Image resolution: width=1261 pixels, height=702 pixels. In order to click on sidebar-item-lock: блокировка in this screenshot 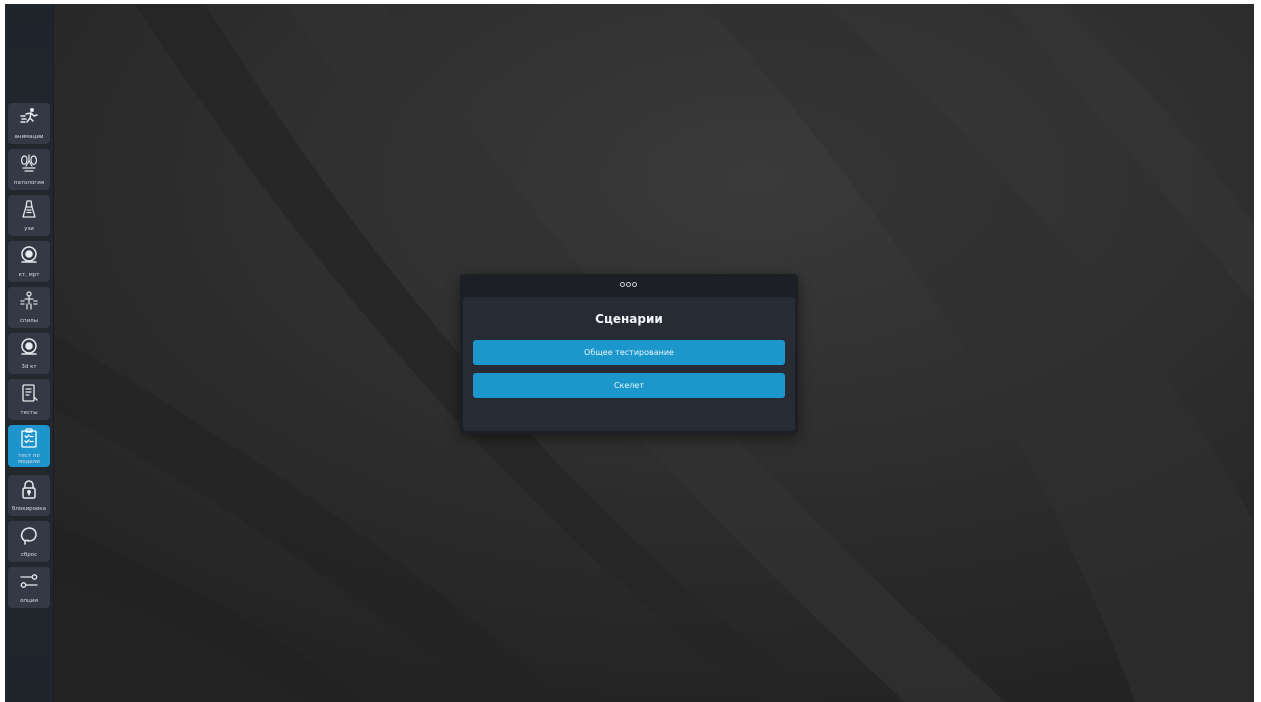, I will do `click(29, 495)`.